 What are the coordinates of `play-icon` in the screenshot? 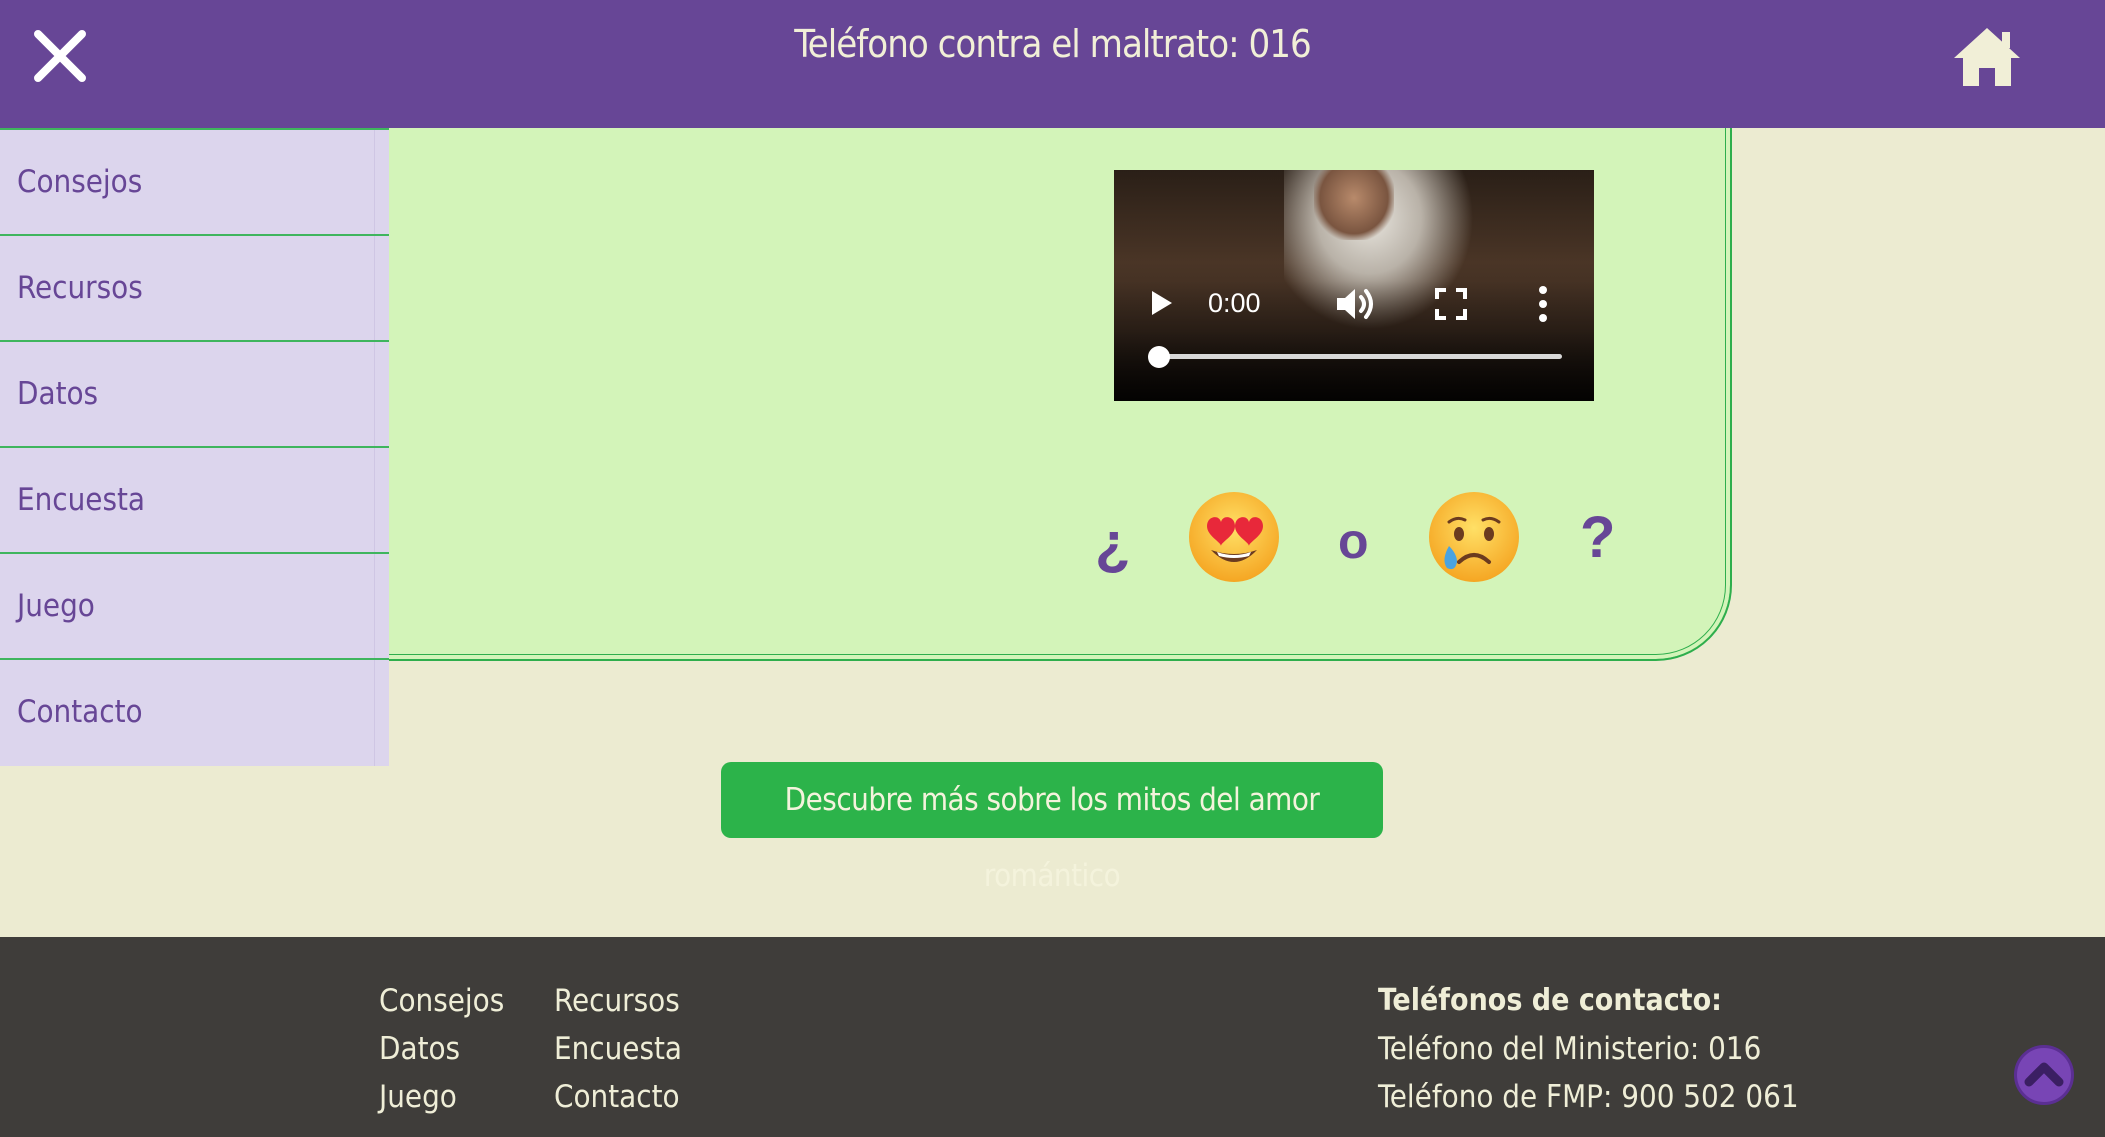 It's located at (1162, 303).